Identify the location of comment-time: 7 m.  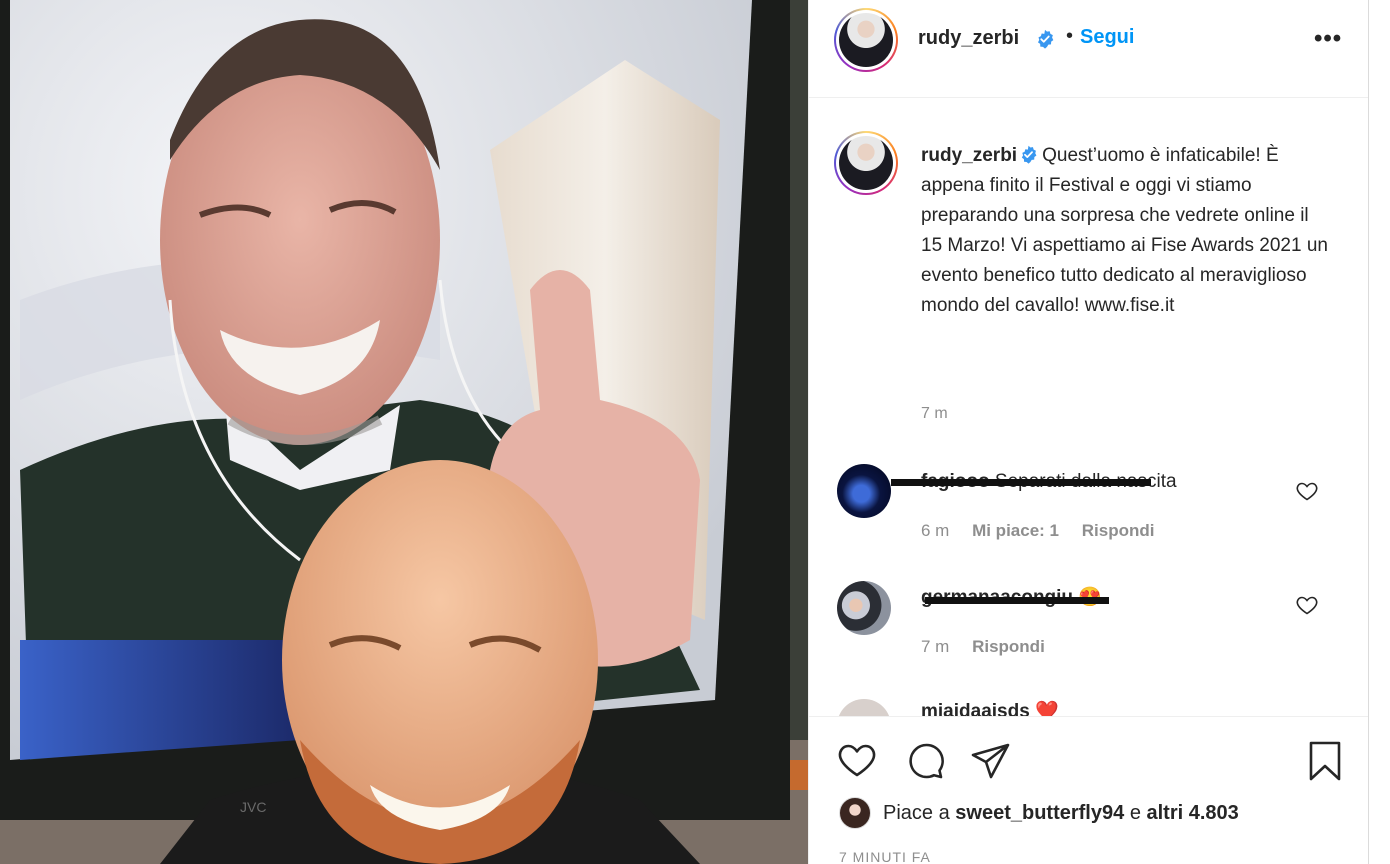
(935, 646).